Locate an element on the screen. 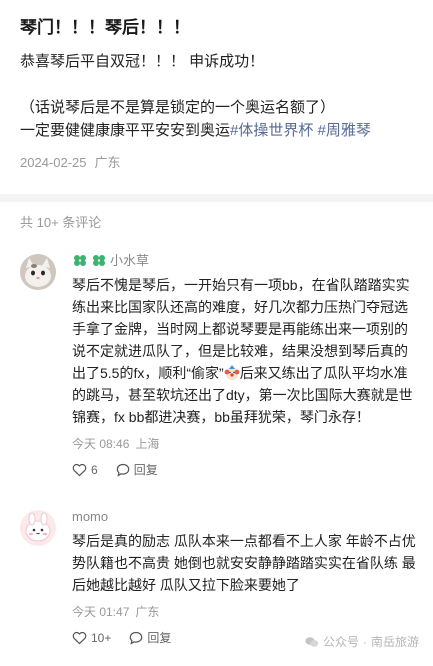 Image resolution: width=433 pixels, height=666 pixels. bunny-avatar-icon is located at coordinates (38, 528).